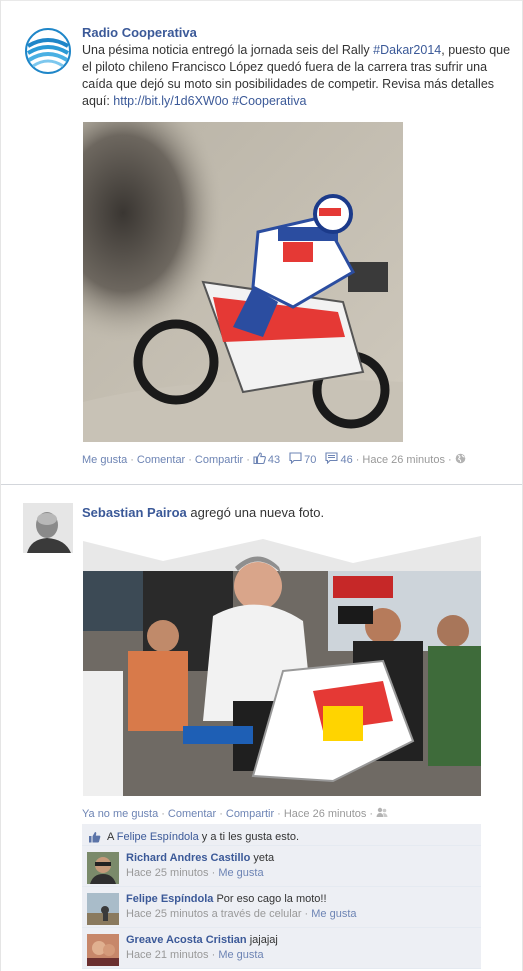 Image resolution: width=523 pixels, height=971 pixels. What do you see at coordinates (407, 50) in the screenshot?
I see `hashtag-link: #Dakar2014` at bounding box center [407, 50].